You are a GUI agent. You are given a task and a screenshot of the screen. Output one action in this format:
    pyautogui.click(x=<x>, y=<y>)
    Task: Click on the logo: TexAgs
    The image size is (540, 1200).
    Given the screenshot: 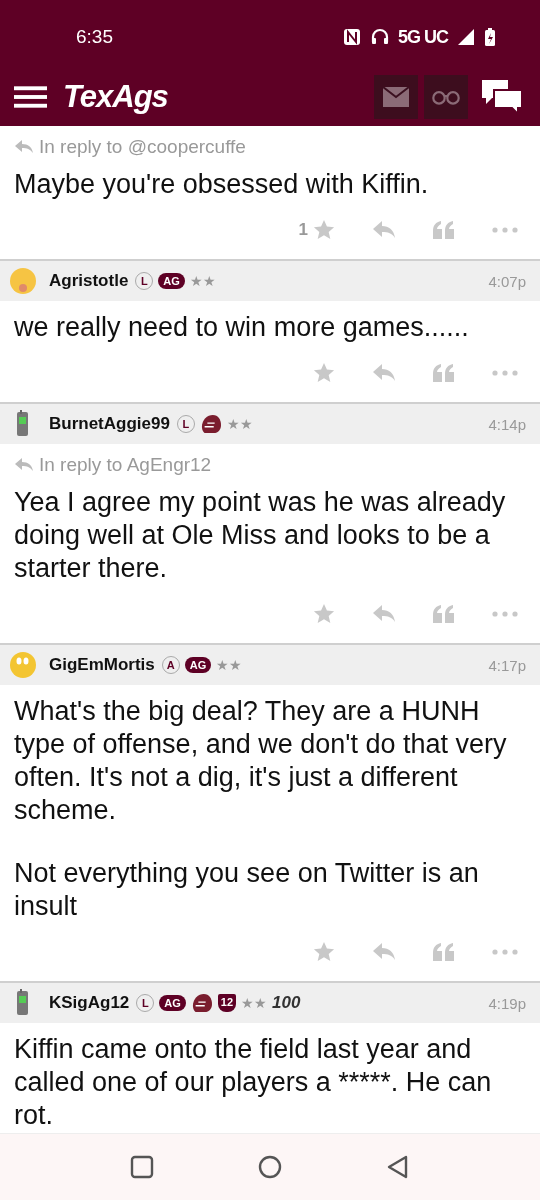 What is the action you would take?
    pyautogui.click(x=115, y=97)
    